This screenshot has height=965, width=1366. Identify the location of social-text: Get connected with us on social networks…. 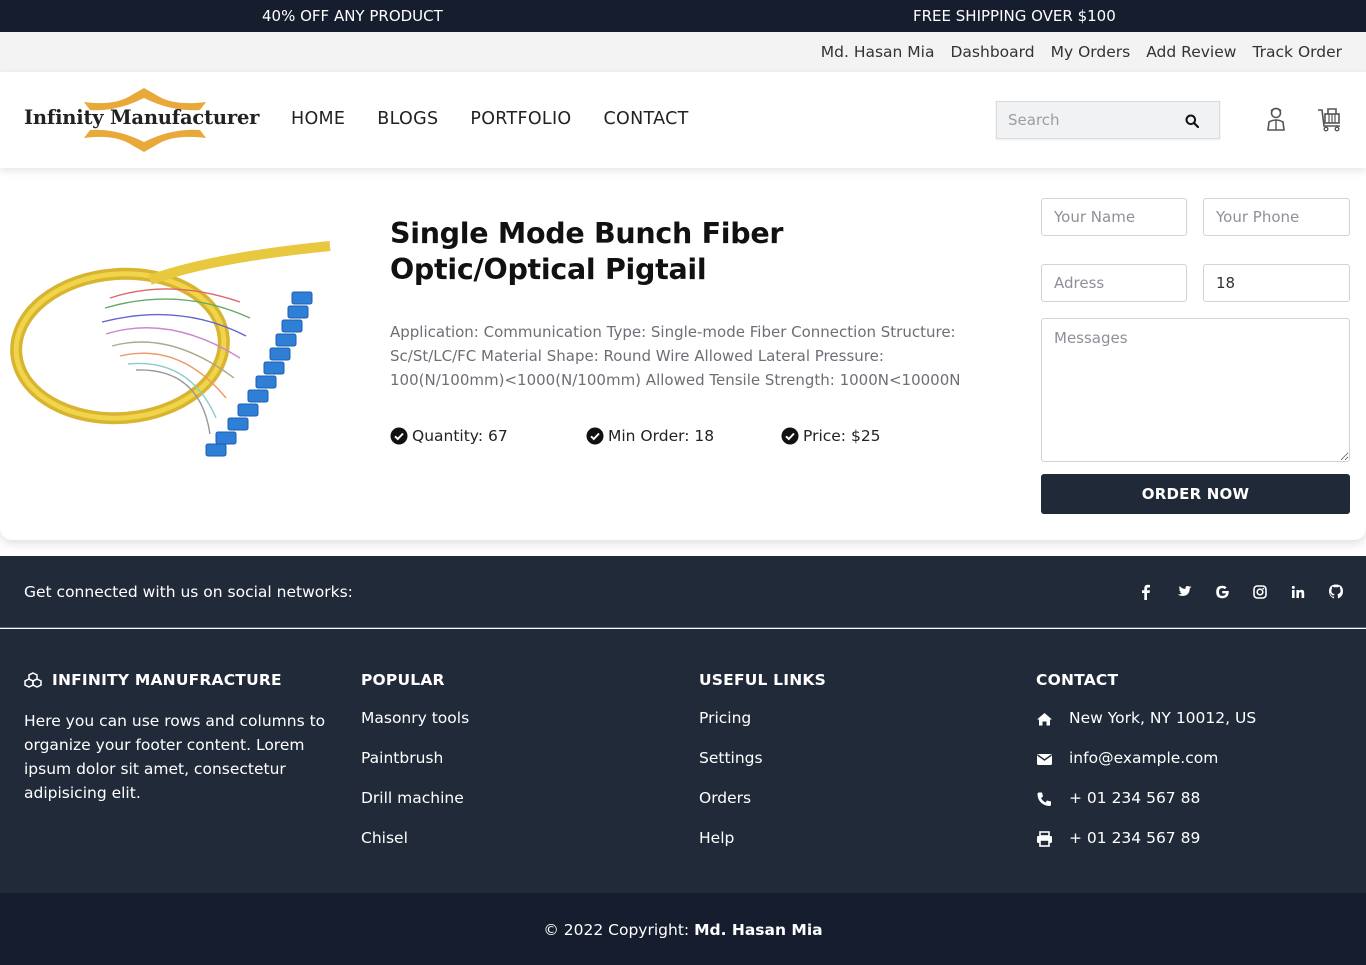
(188, 592).